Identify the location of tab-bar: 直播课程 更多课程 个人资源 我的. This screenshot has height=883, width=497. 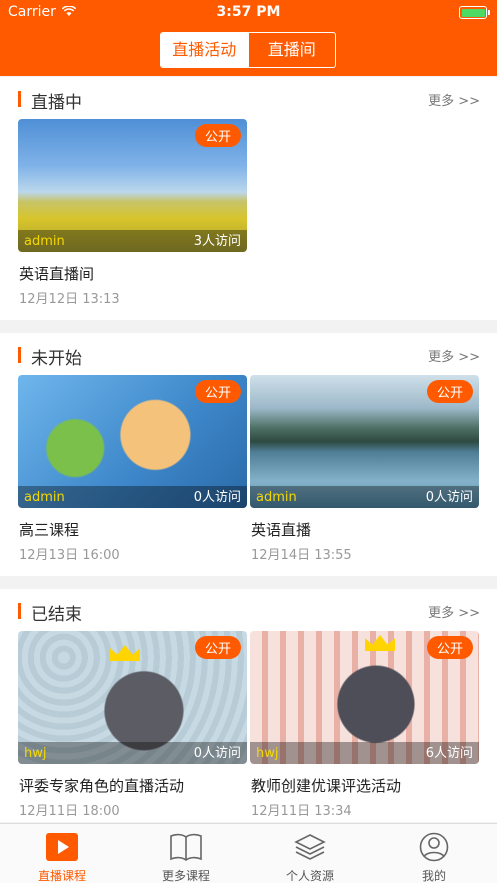
(248, 853).